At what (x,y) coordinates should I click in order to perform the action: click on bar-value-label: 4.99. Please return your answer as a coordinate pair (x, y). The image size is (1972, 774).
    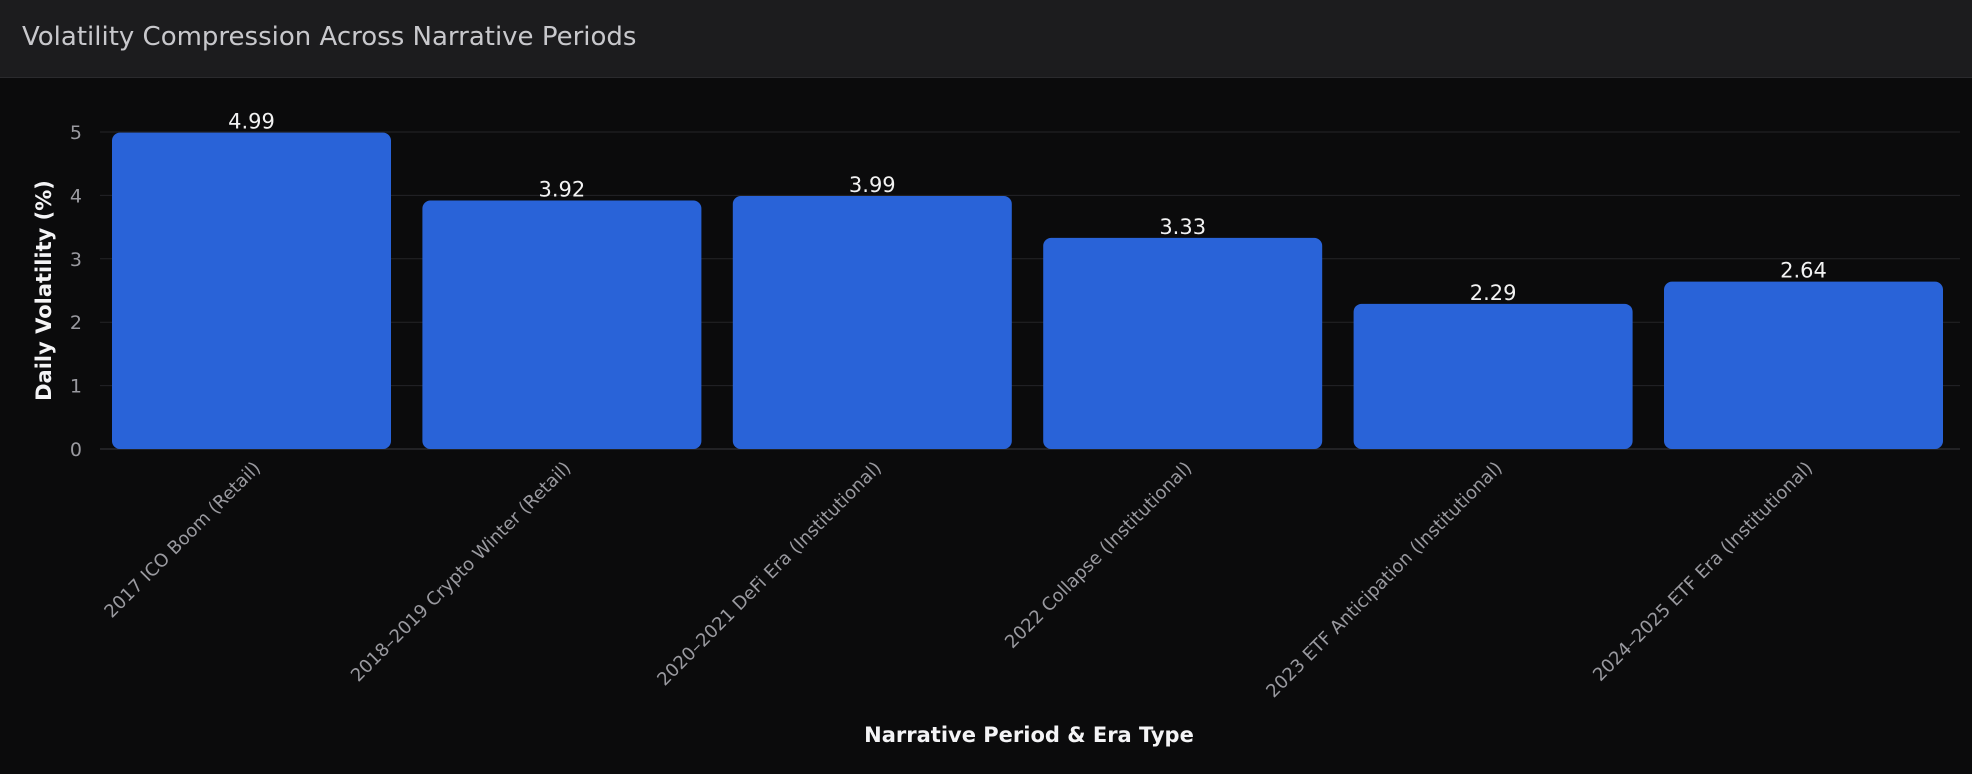
    Looking at the image, I should click on (251, 122).